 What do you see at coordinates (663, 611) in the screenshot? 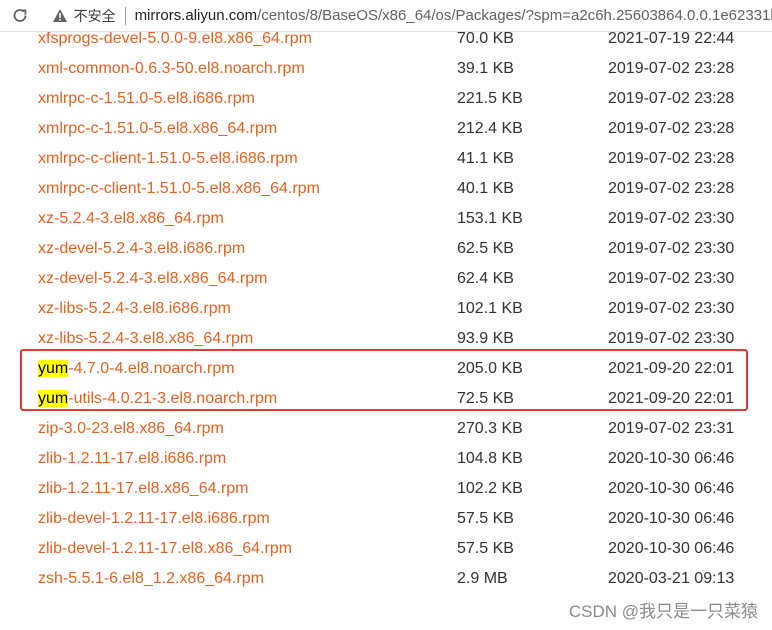
I see `watermark: CSDN @我只是一只菜猿` at bounding box center [663, 611].